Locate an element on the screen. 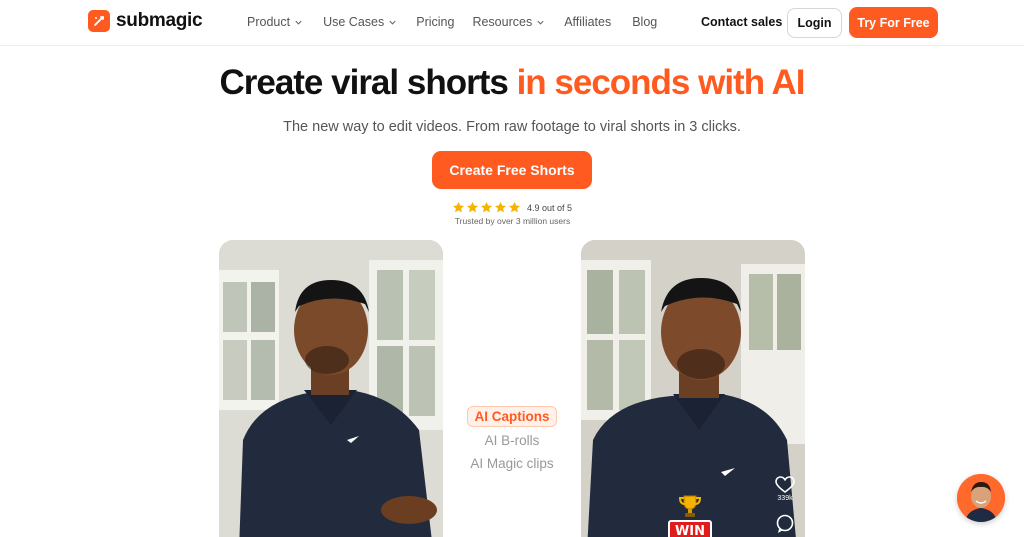  support-agent-avatar-image is located at coordinates (981, 498).